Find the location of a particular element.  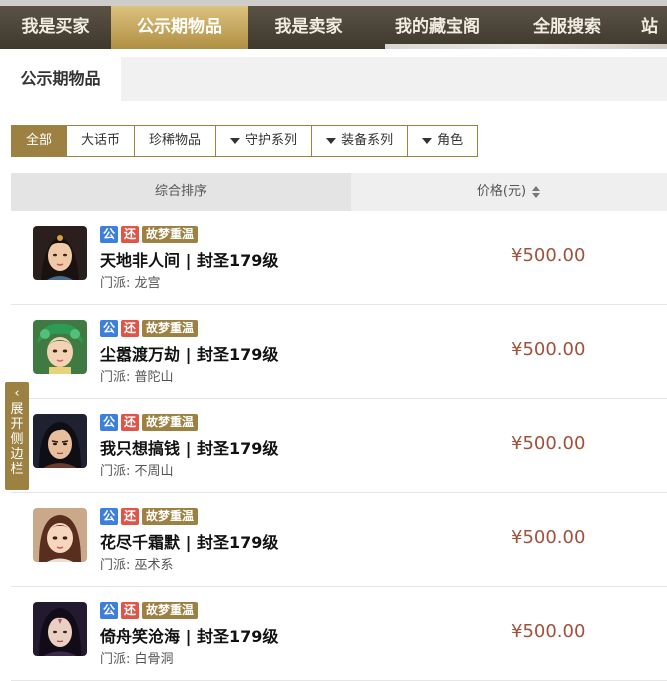

sort-price-header: 价格(元) is located at coordinates (509, 192).